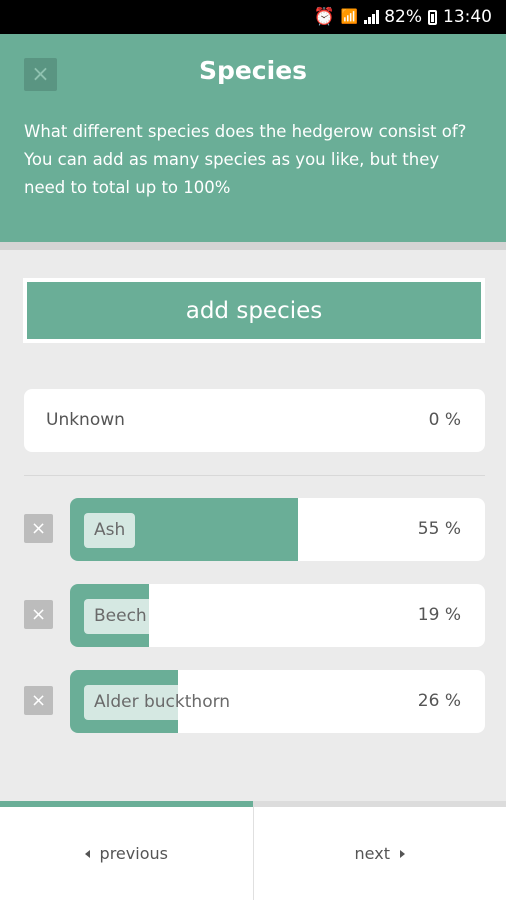 Image resolution: width=506 pixels, height=900 pixels. Describe the element at coordinates (372, 17) in the screenshot. I see `signal-icon` at that location.